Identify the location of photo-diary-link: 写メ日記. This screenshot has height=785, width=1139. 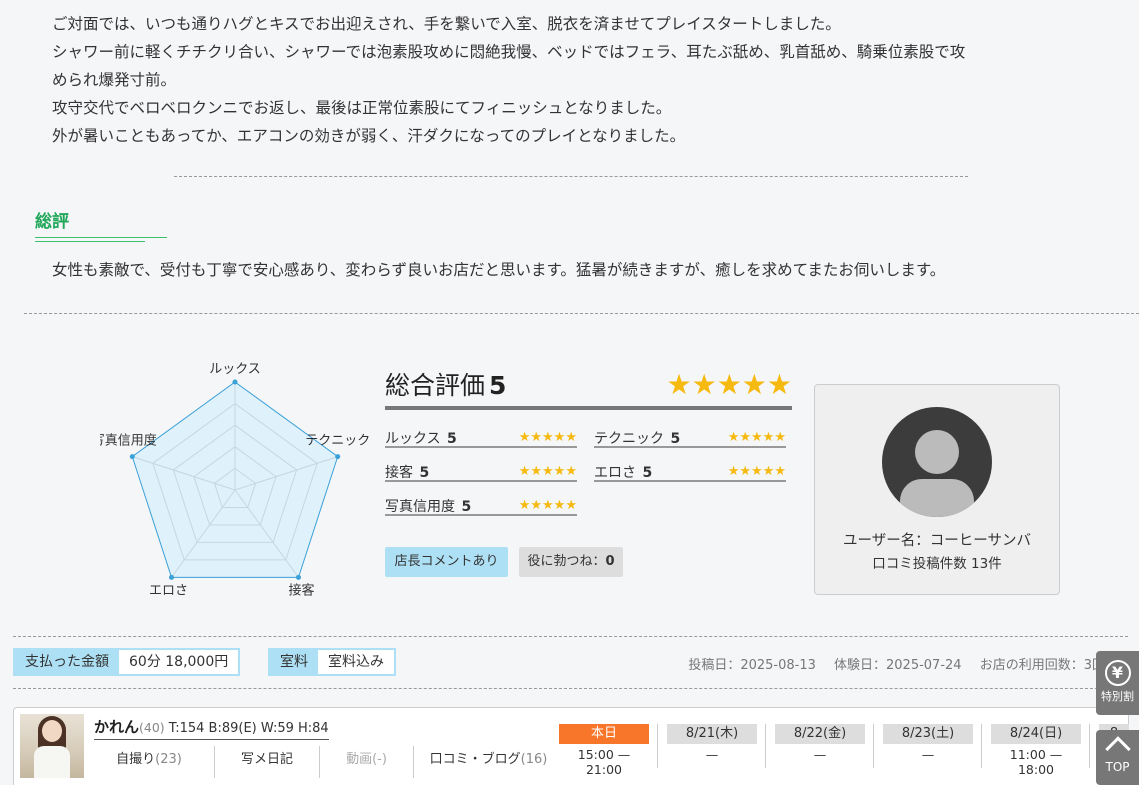
(266, 762).